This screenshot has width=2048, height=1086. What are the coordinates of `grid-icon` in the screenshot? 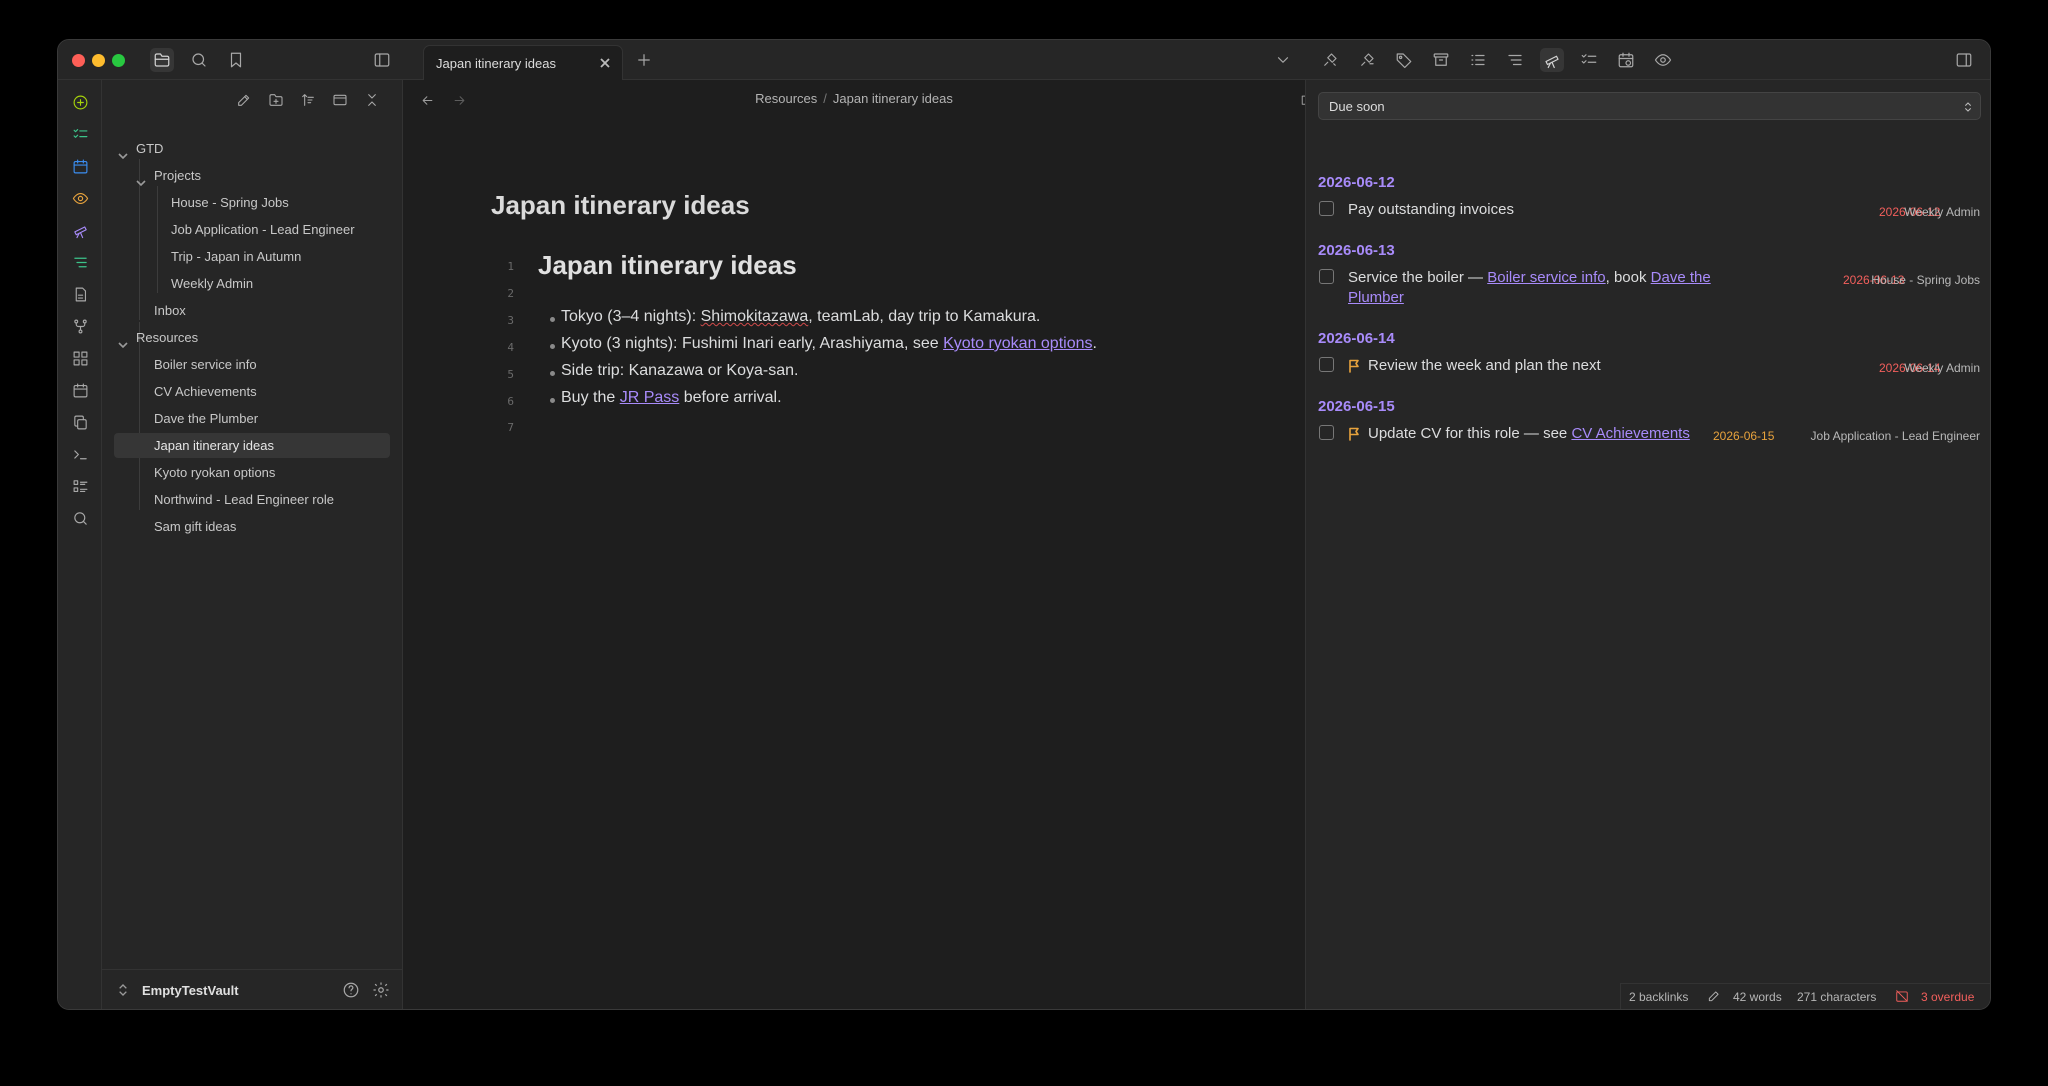 It's located at (80, 358).